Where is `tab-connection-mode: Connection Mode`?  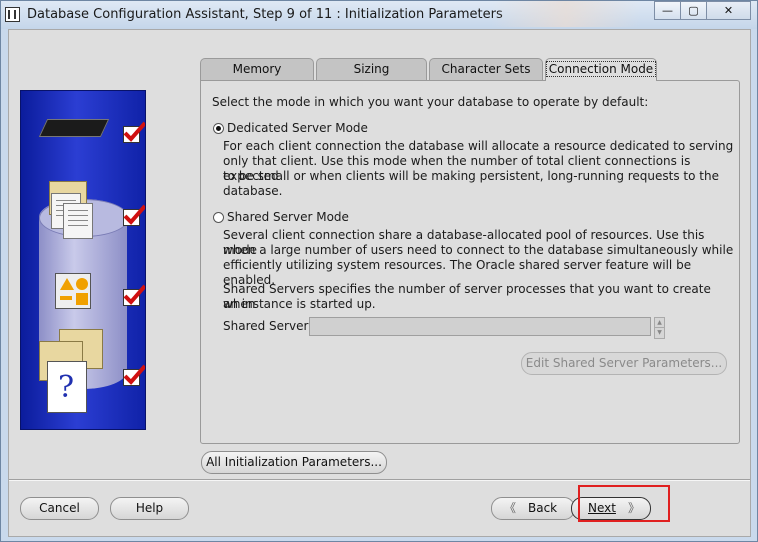
tab-connection-mode: Connection Mode is located at coordinates (601, 69).